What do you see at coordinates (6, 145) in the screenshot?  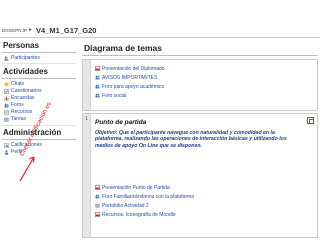 I see `grades-icon` at bounding box center [6, 145].